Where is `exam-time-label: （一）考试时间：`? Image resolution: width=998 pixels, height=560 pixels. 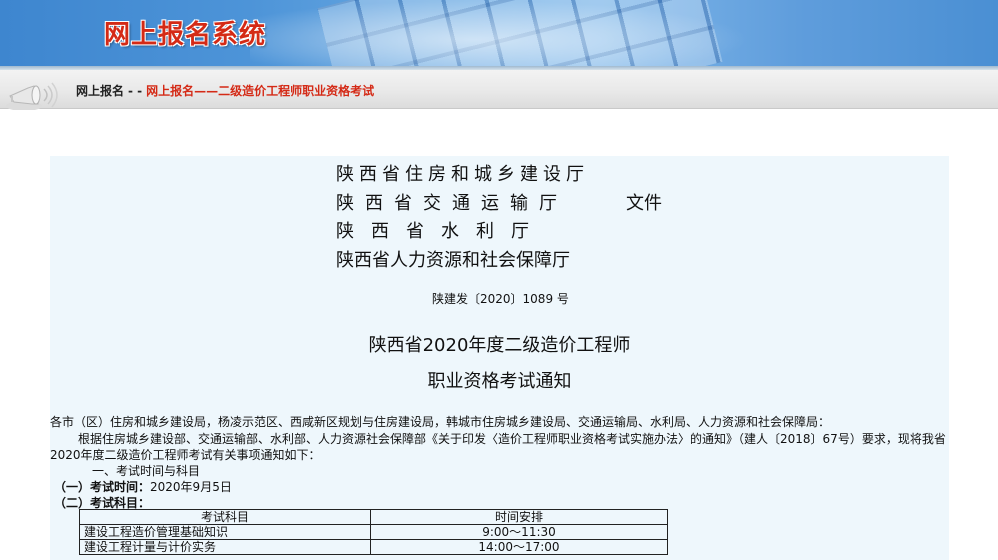 exam-time-label: （一）考试时间： is located at coordinates (102, 487).